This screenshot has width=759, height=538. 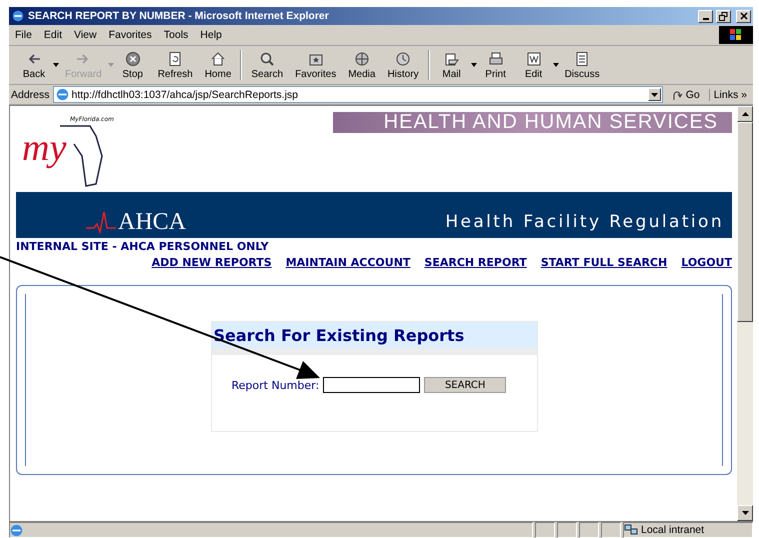 I want to click on toolbar-button: Discuss, so click(x=582, y=65).